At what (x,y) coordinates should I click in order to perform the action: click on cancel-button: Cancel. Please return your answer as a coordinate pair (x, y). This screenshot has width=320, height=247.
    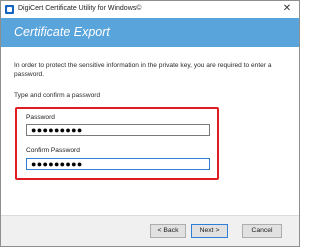
    Looking at the image, I should click on (262, 231).